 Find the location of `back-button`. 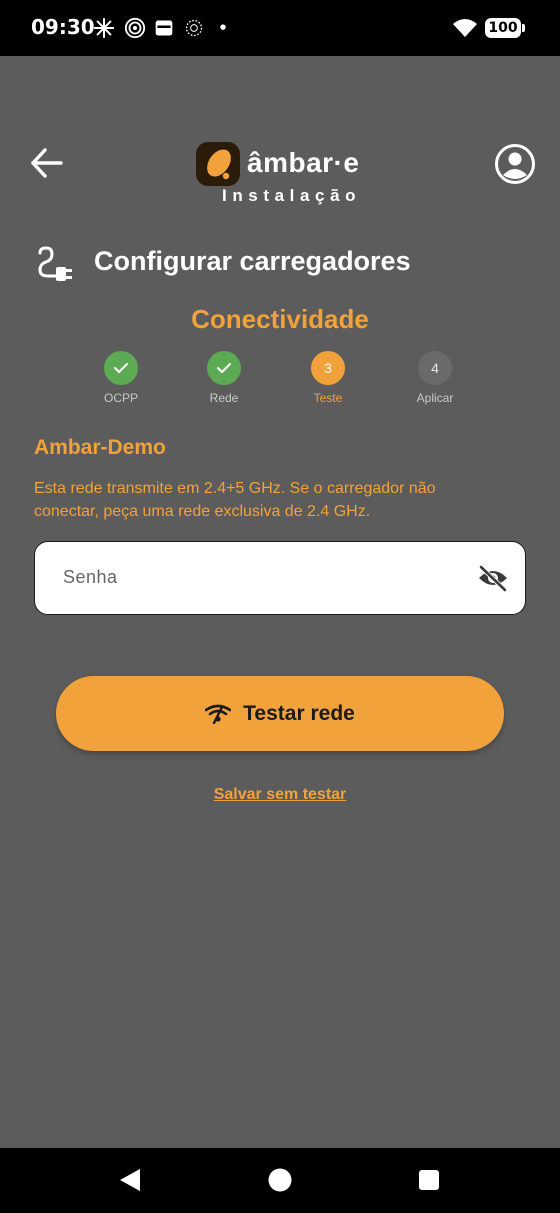

back-button is located at coordinates (47, 163).